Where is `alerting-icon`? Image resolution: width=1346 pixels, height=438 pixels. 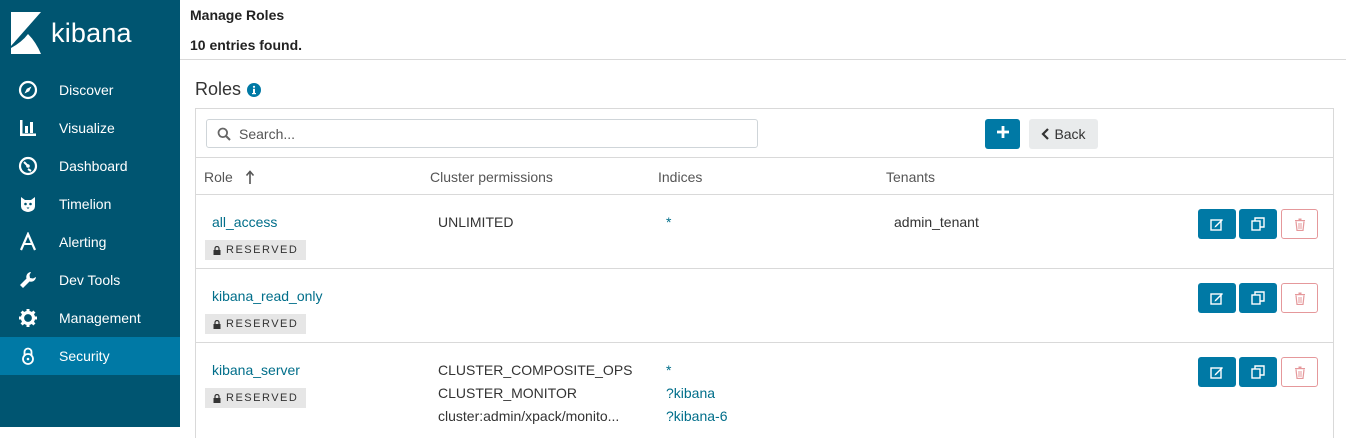 alerting-icon is located at coordinates (28, 242).